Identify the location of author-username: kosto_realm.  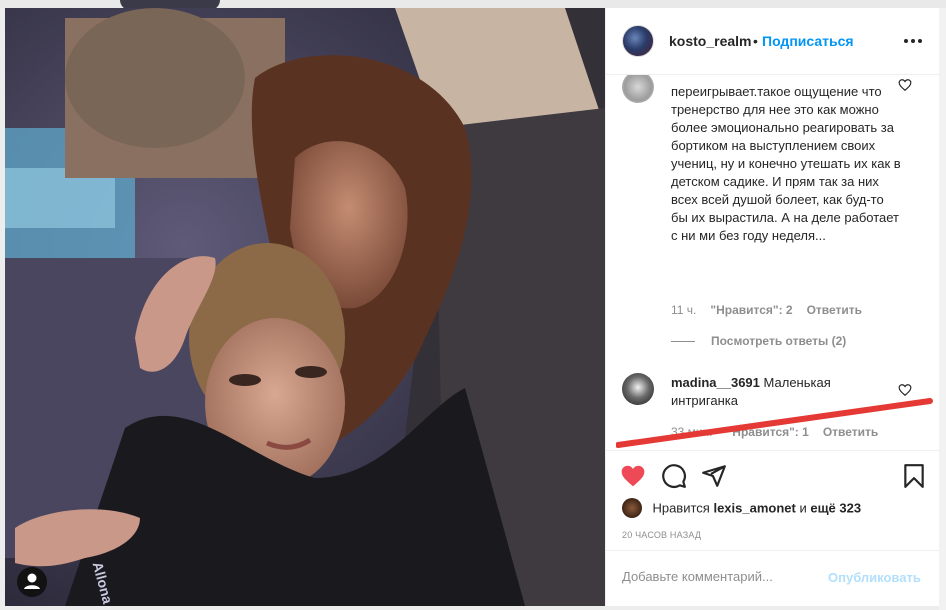
(710, 41).